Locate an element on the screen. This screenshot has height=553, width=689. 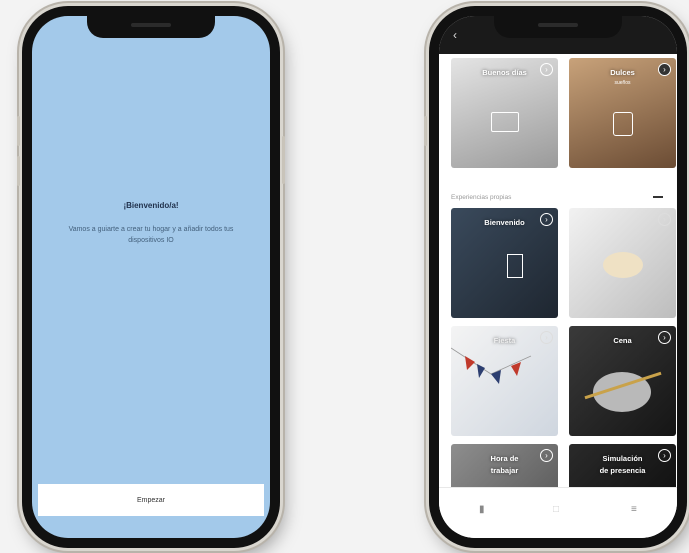
tile-fiesta: Fiesta › is located at coordinates (504, 381).